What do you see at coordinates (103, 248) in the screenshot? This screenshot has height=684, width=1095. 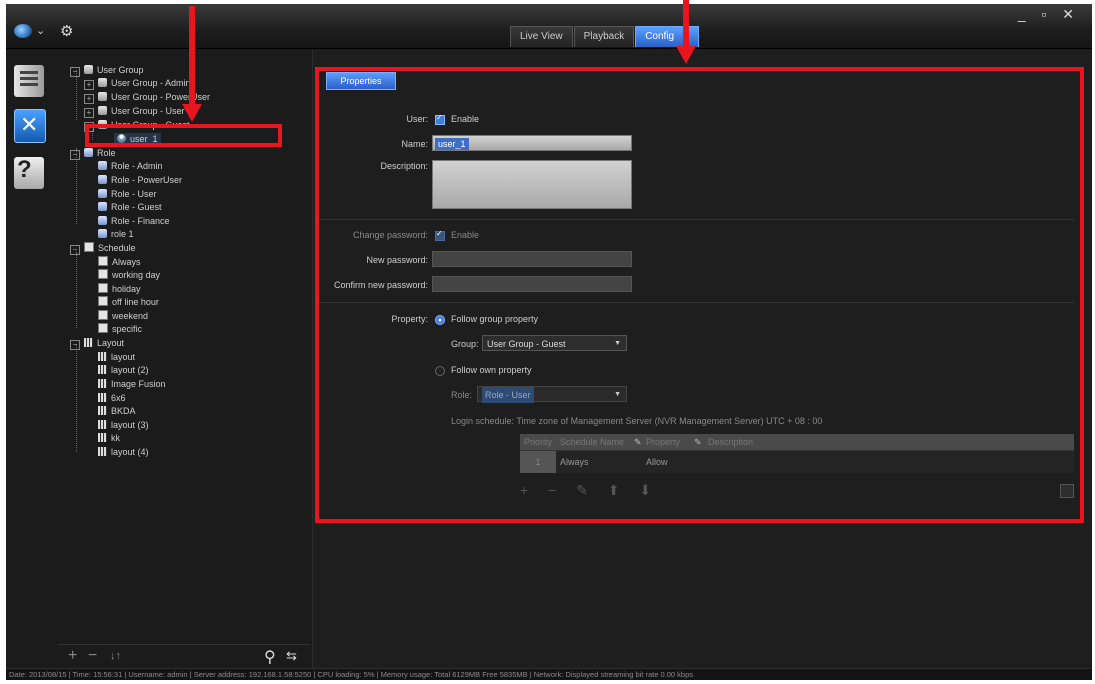 I see `tree-node: − Schedule` at bounding box center [103, 248].